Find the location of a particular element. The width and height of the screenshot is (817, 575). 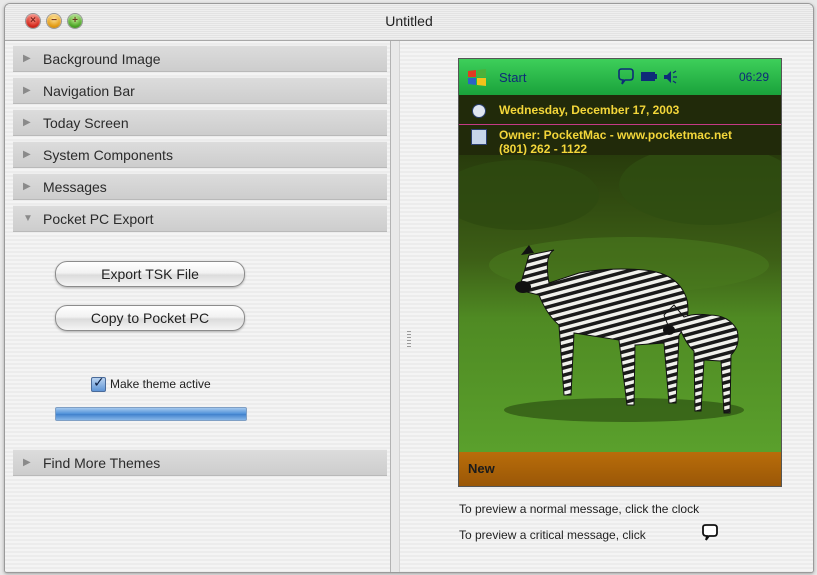

section-messages: ▶ Messages is located at coordinates (200, 186).